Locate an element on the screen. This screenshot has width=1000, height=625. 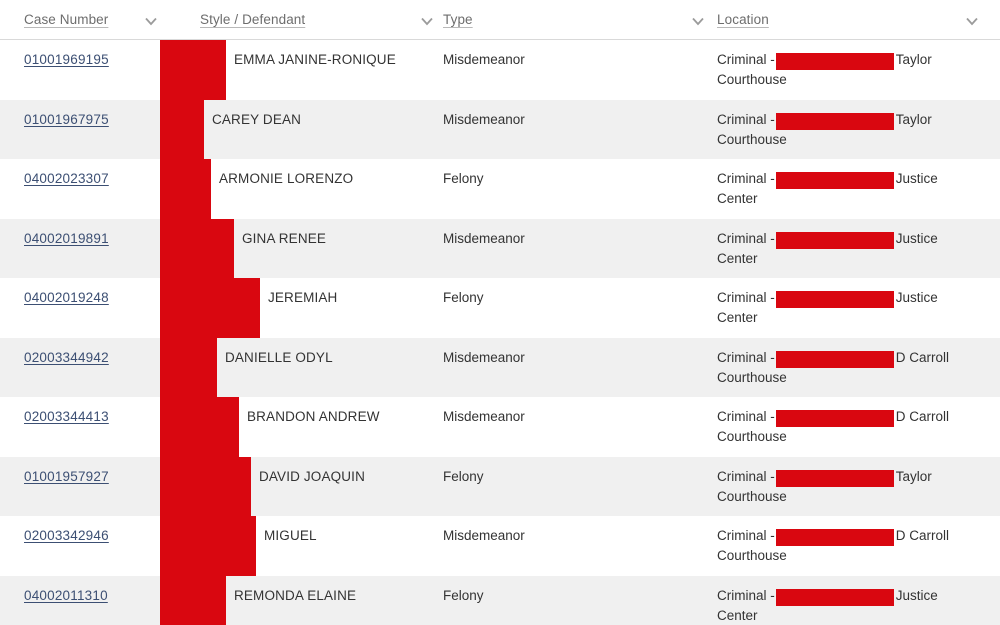
case-number-link: 02003344942 is located at coordinates (66, 357).